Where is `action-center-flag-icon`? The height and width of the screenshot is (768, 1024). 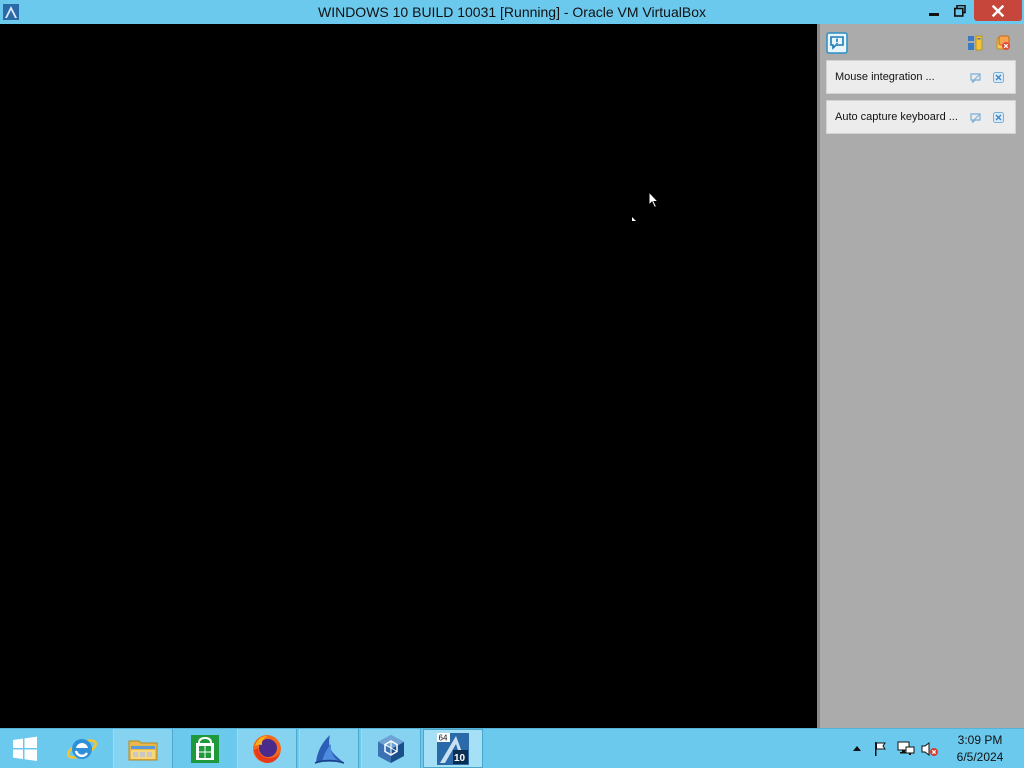
action-center-flag-icon is located at coordinates (881, 749).